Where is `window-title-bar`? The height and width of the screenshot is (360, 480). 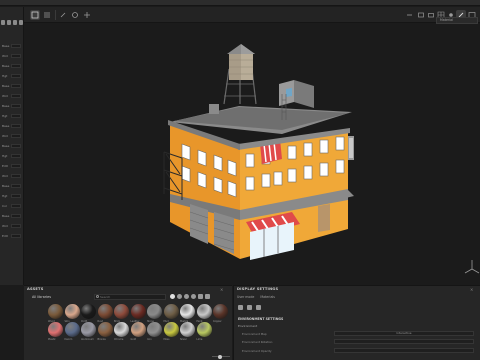
window-title-bar is located at coordinates (240, 3).